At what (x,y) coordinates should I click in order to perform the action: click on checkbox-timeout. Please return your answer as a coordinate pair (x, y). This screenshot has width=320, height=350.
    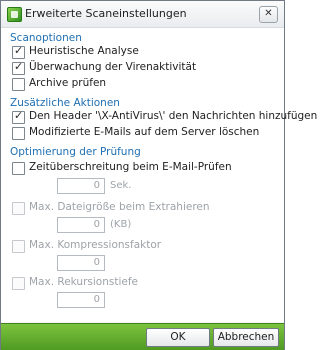
    Looking at the image, I should click on (18, 168).